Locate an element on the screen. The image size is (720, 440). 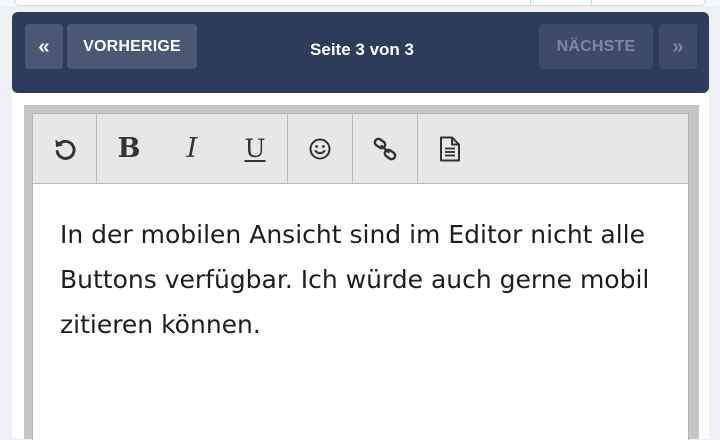
source-button is located at coordinates (450, 148).